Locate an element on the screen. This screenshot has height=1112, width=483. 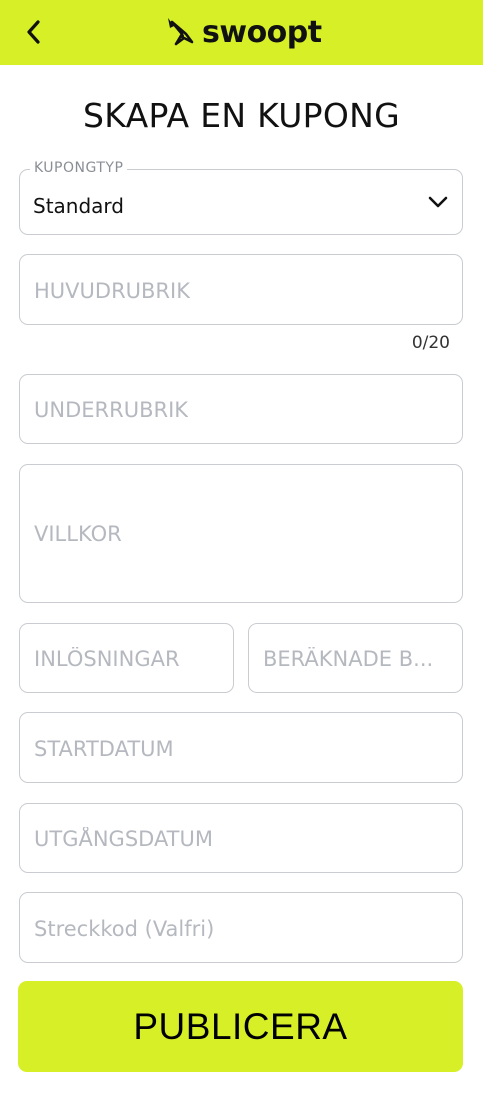
terms-textarea: VILLKOR is located at coordinates (241, 533).